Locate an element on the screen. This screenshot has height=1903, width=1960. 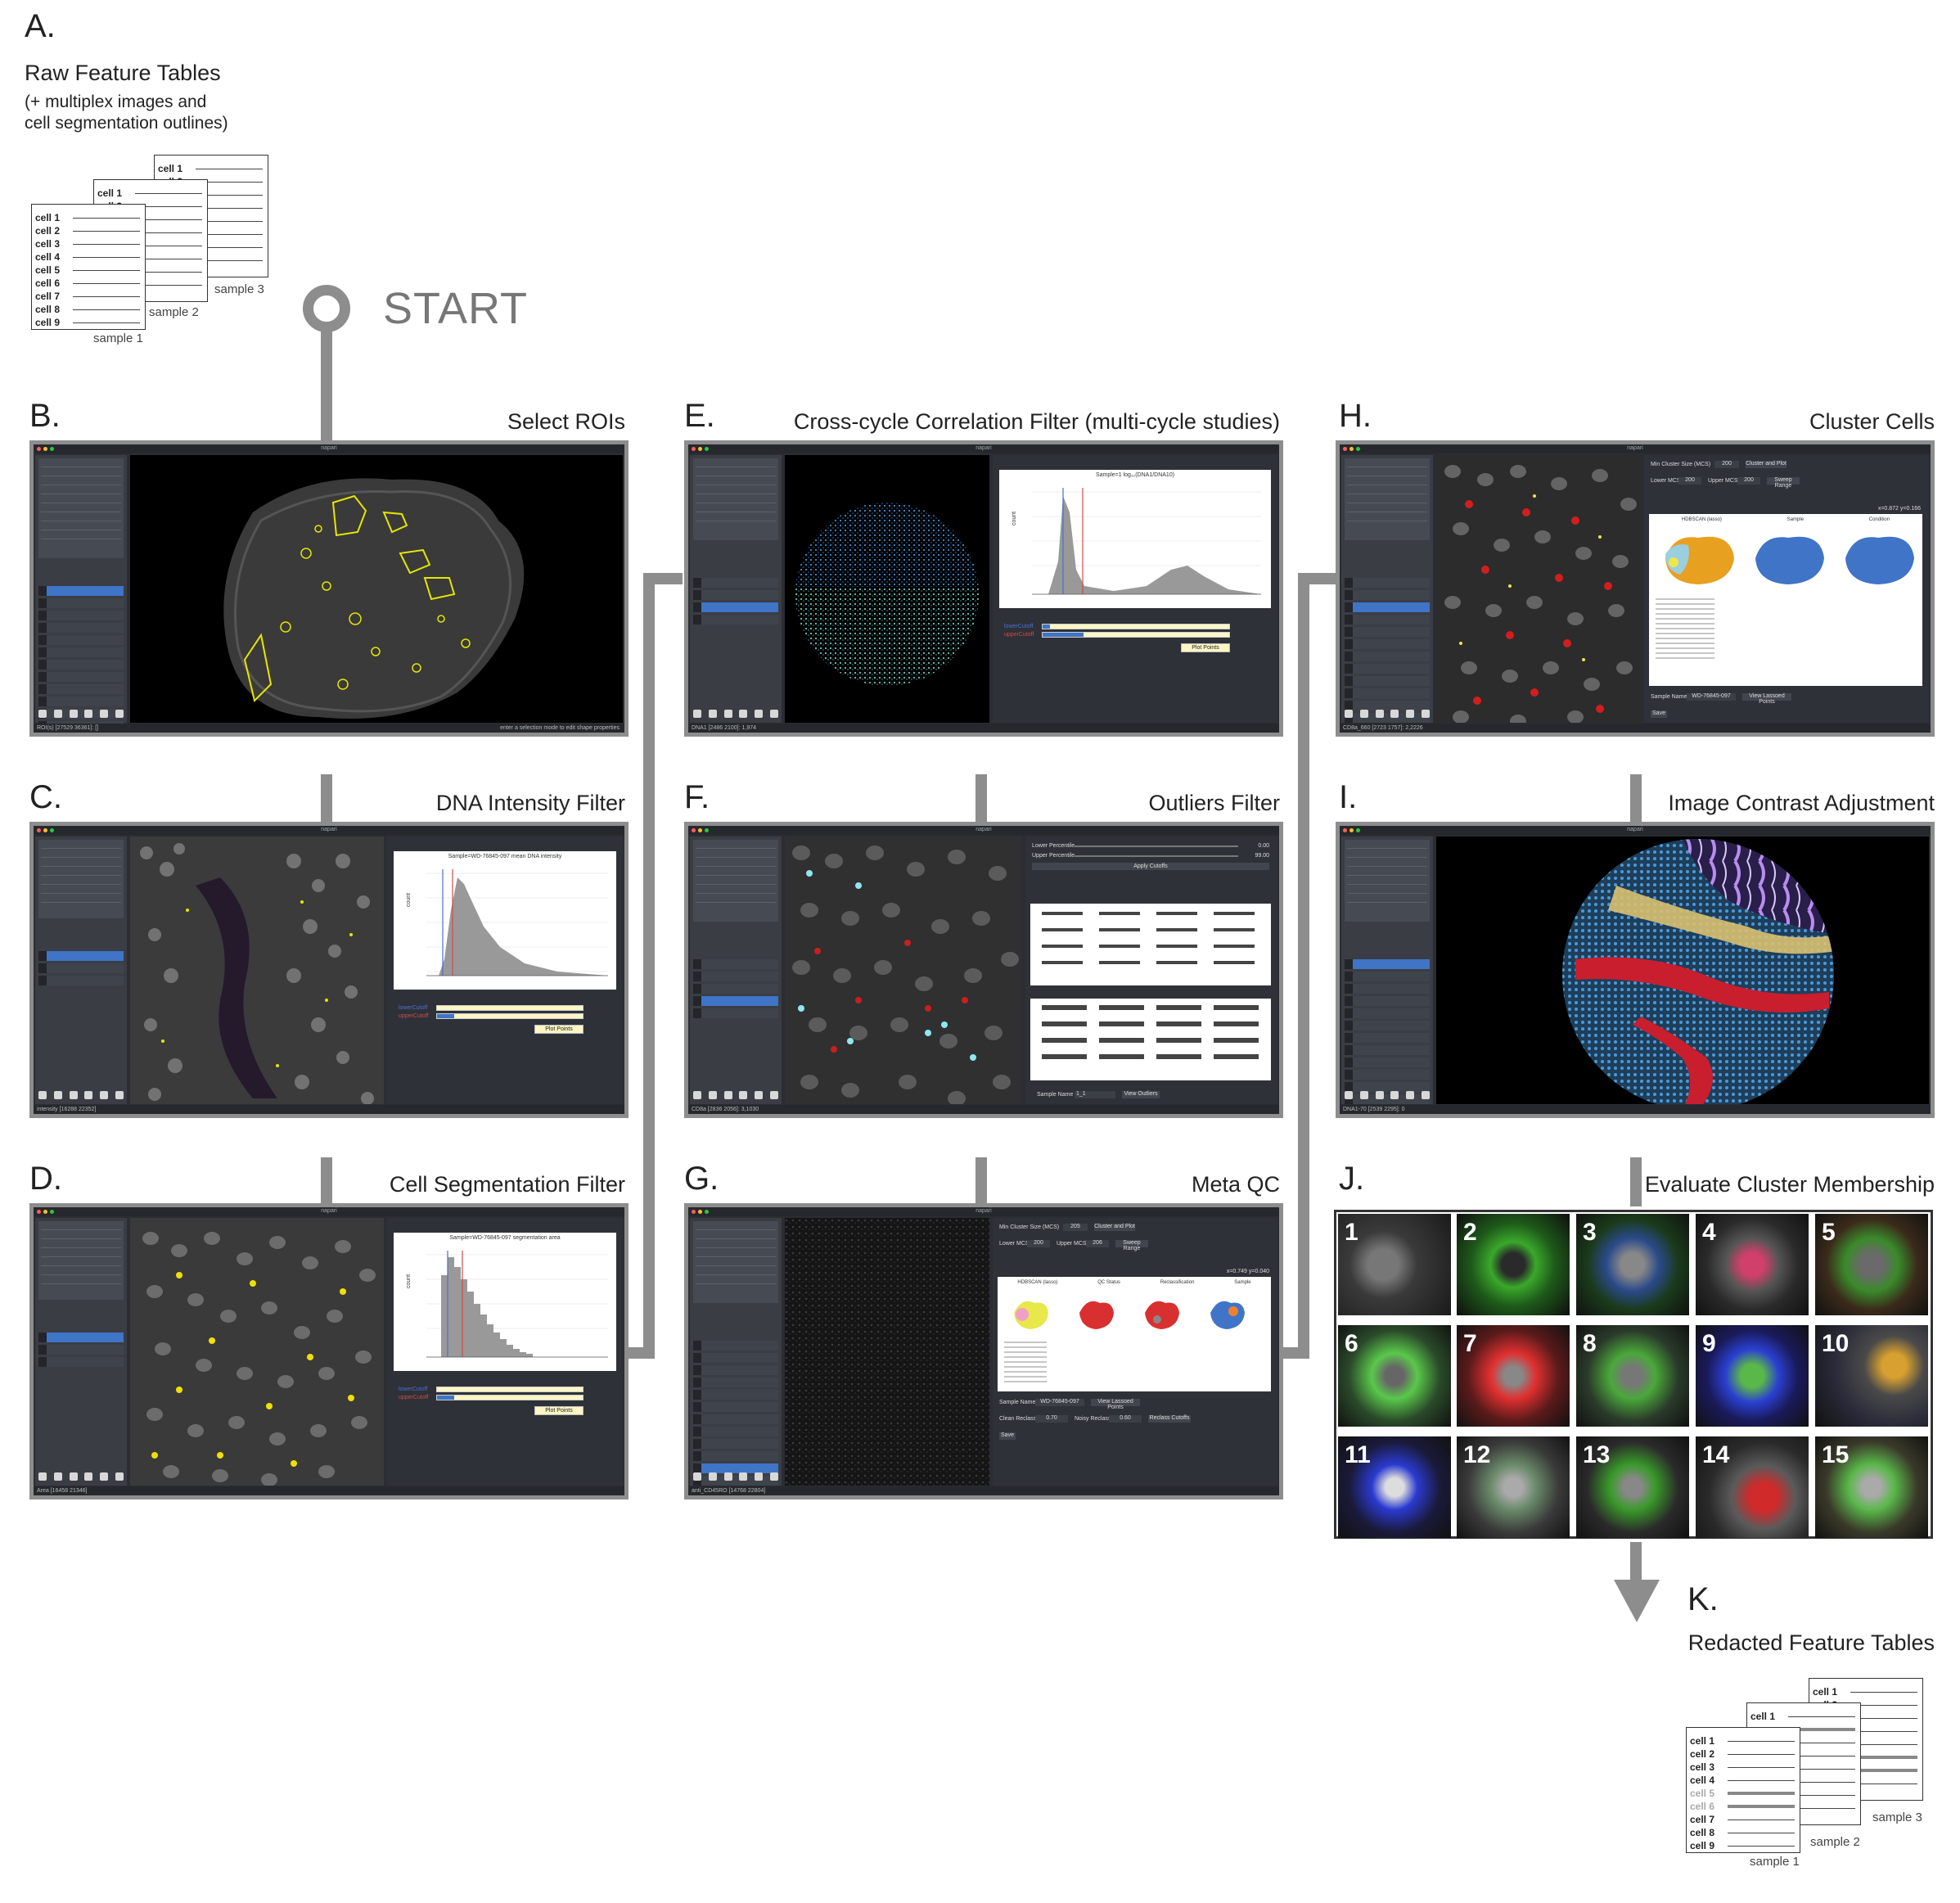
cluster-tile-7: 7 is located at coordinates (1513, 1376).